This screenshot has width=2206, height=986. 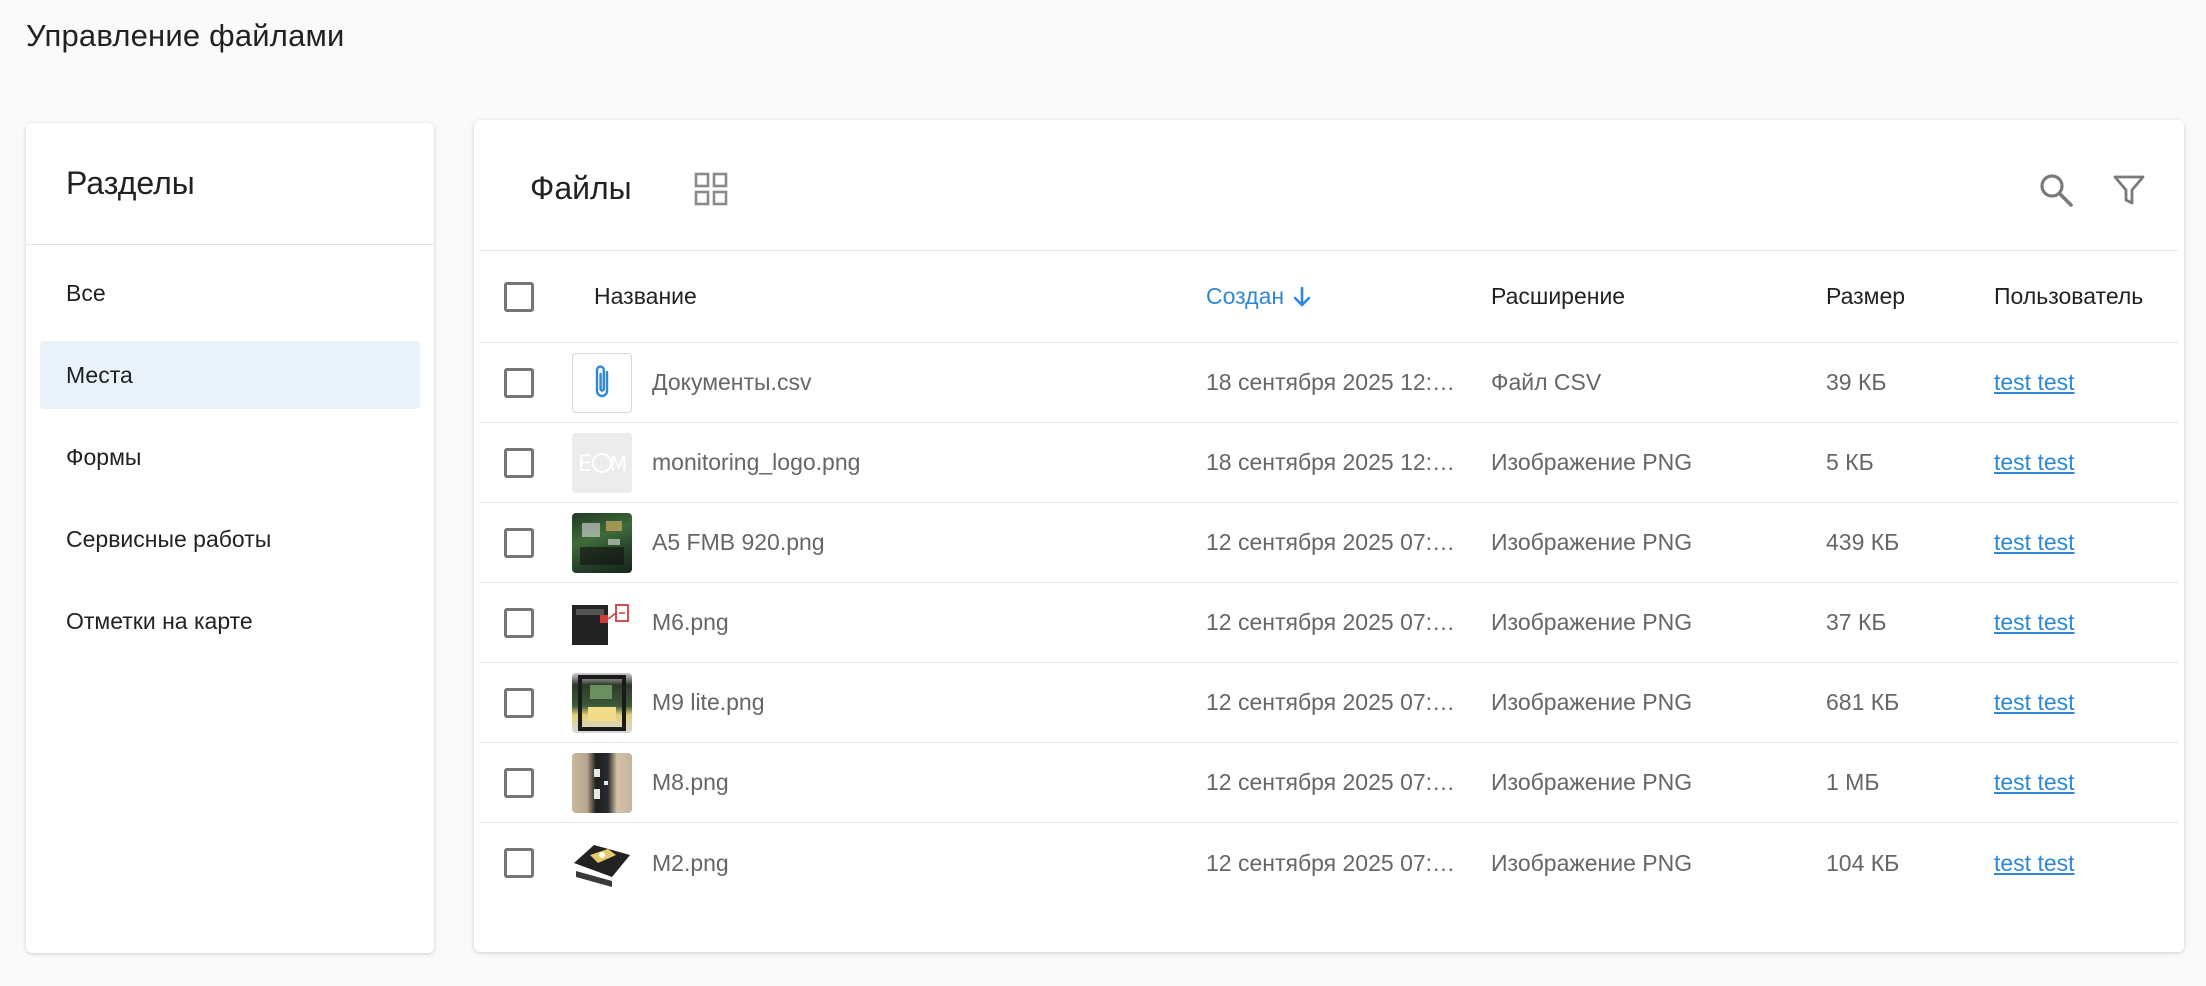 I want to click on file-name: M9 lite.png, so click(x=708, y=702).